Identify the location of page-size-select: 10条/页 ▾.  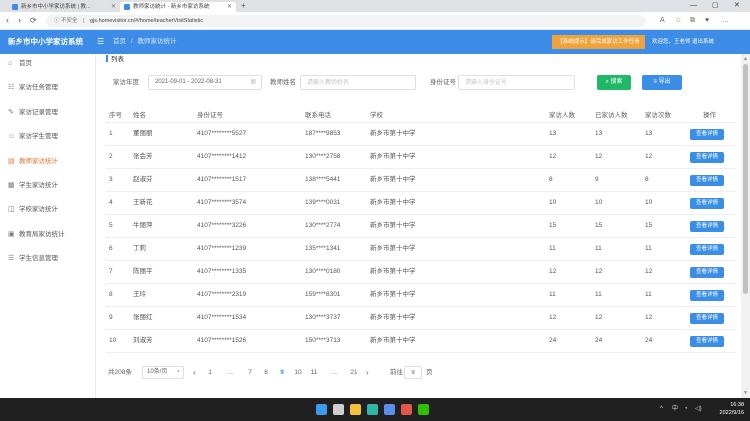
(163, 372).